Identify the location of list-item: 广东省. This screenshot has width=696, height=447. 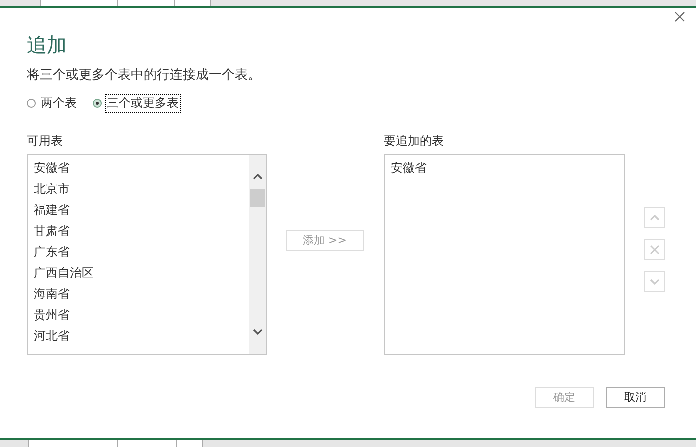
(52, 252).